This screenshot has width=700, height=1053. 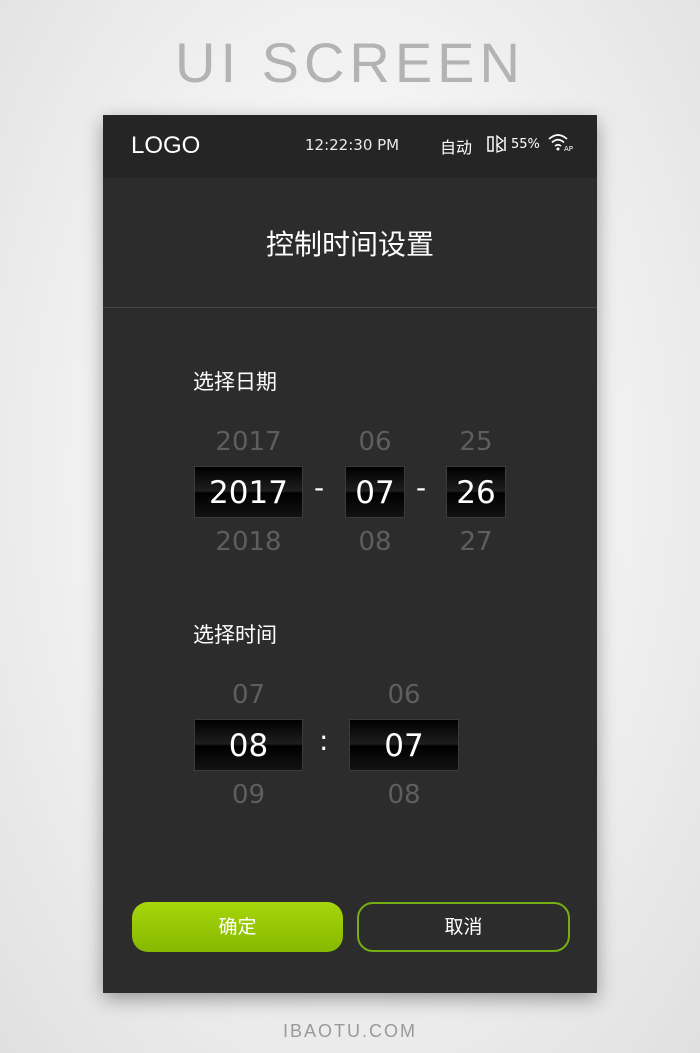 I want to click on minute-next: 08, so click(x=404, y=795).